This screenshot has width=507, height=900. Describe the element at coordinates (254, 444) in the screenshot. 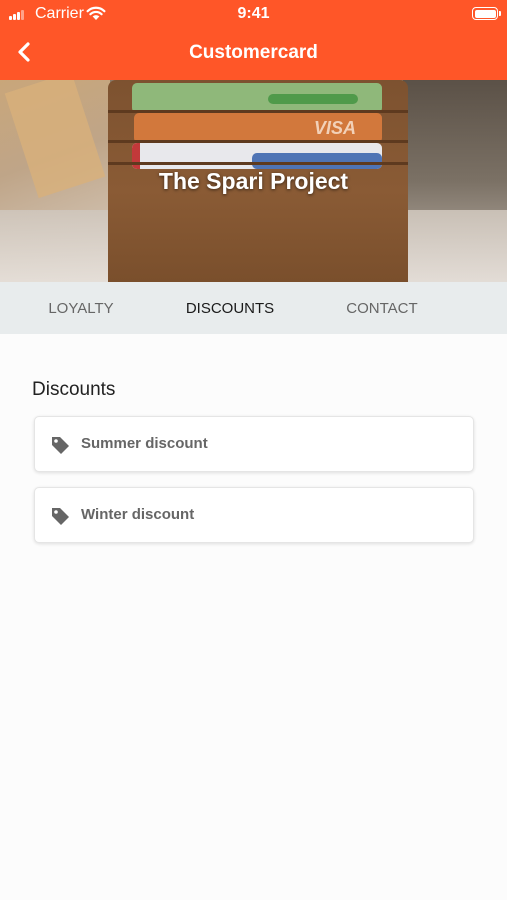

I see `discount-item-summer: Summer discount` at that location.